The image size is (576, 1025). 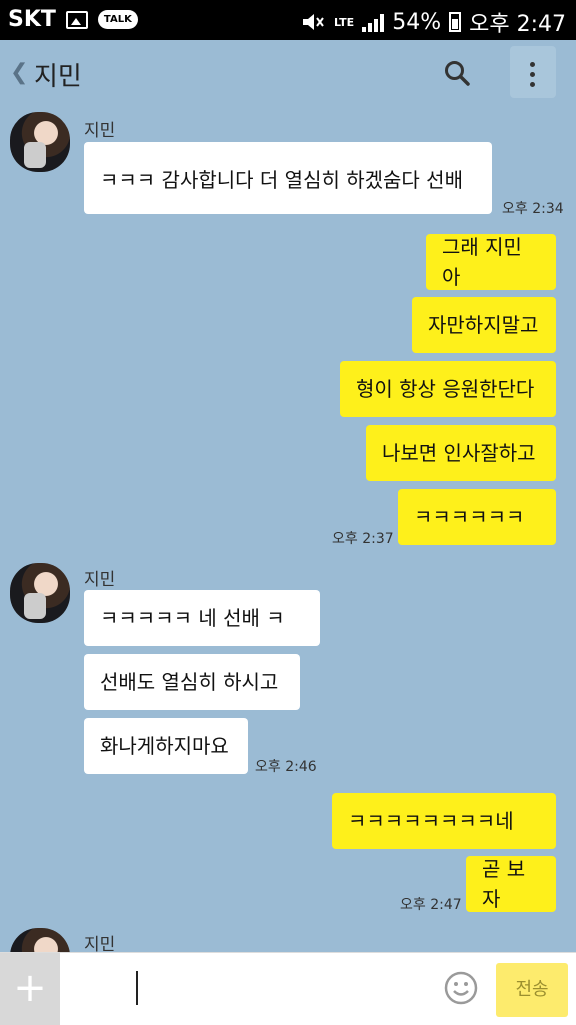 I want to click on chat-title: 지민, so click(x=58, y=77).